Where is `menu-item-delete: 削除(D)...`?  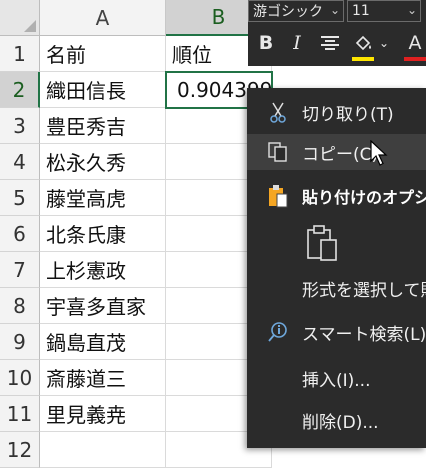 menu-item-delete: 削除(D)... is located at coordinates (336, 420).